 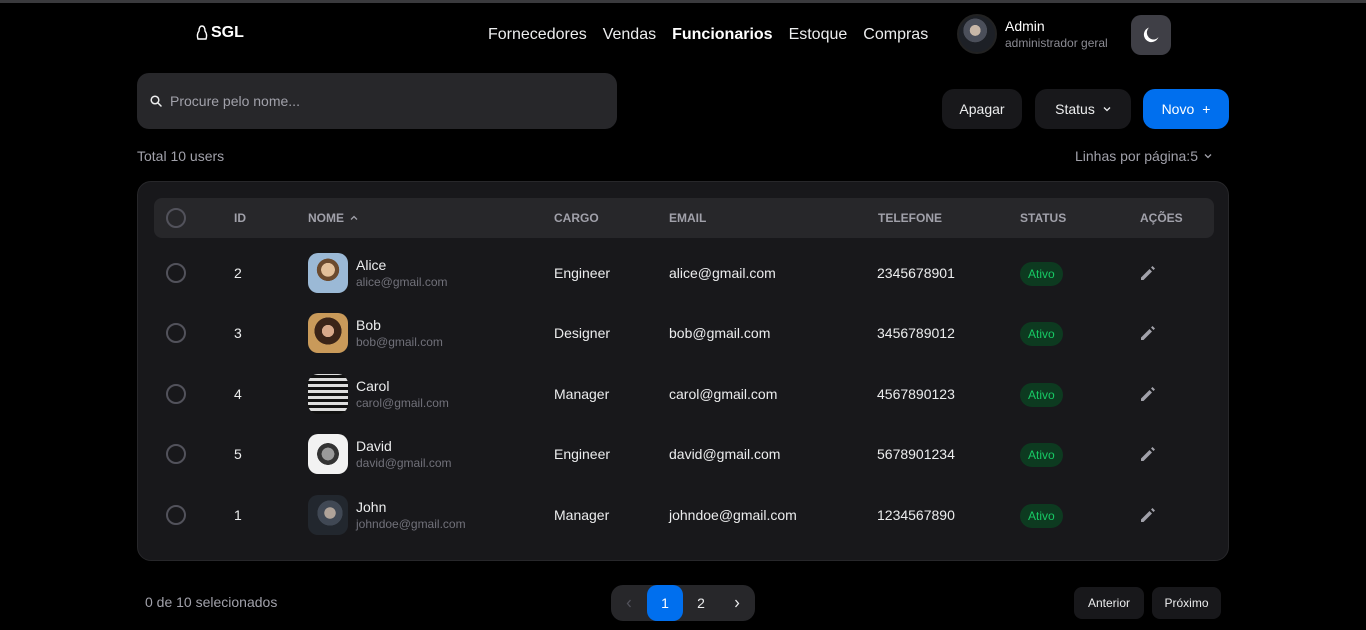 What do you see at coordinates (1186, 109) in the screenshot?
I see `new-button: Novo +` at bounding box center [1186, 109].